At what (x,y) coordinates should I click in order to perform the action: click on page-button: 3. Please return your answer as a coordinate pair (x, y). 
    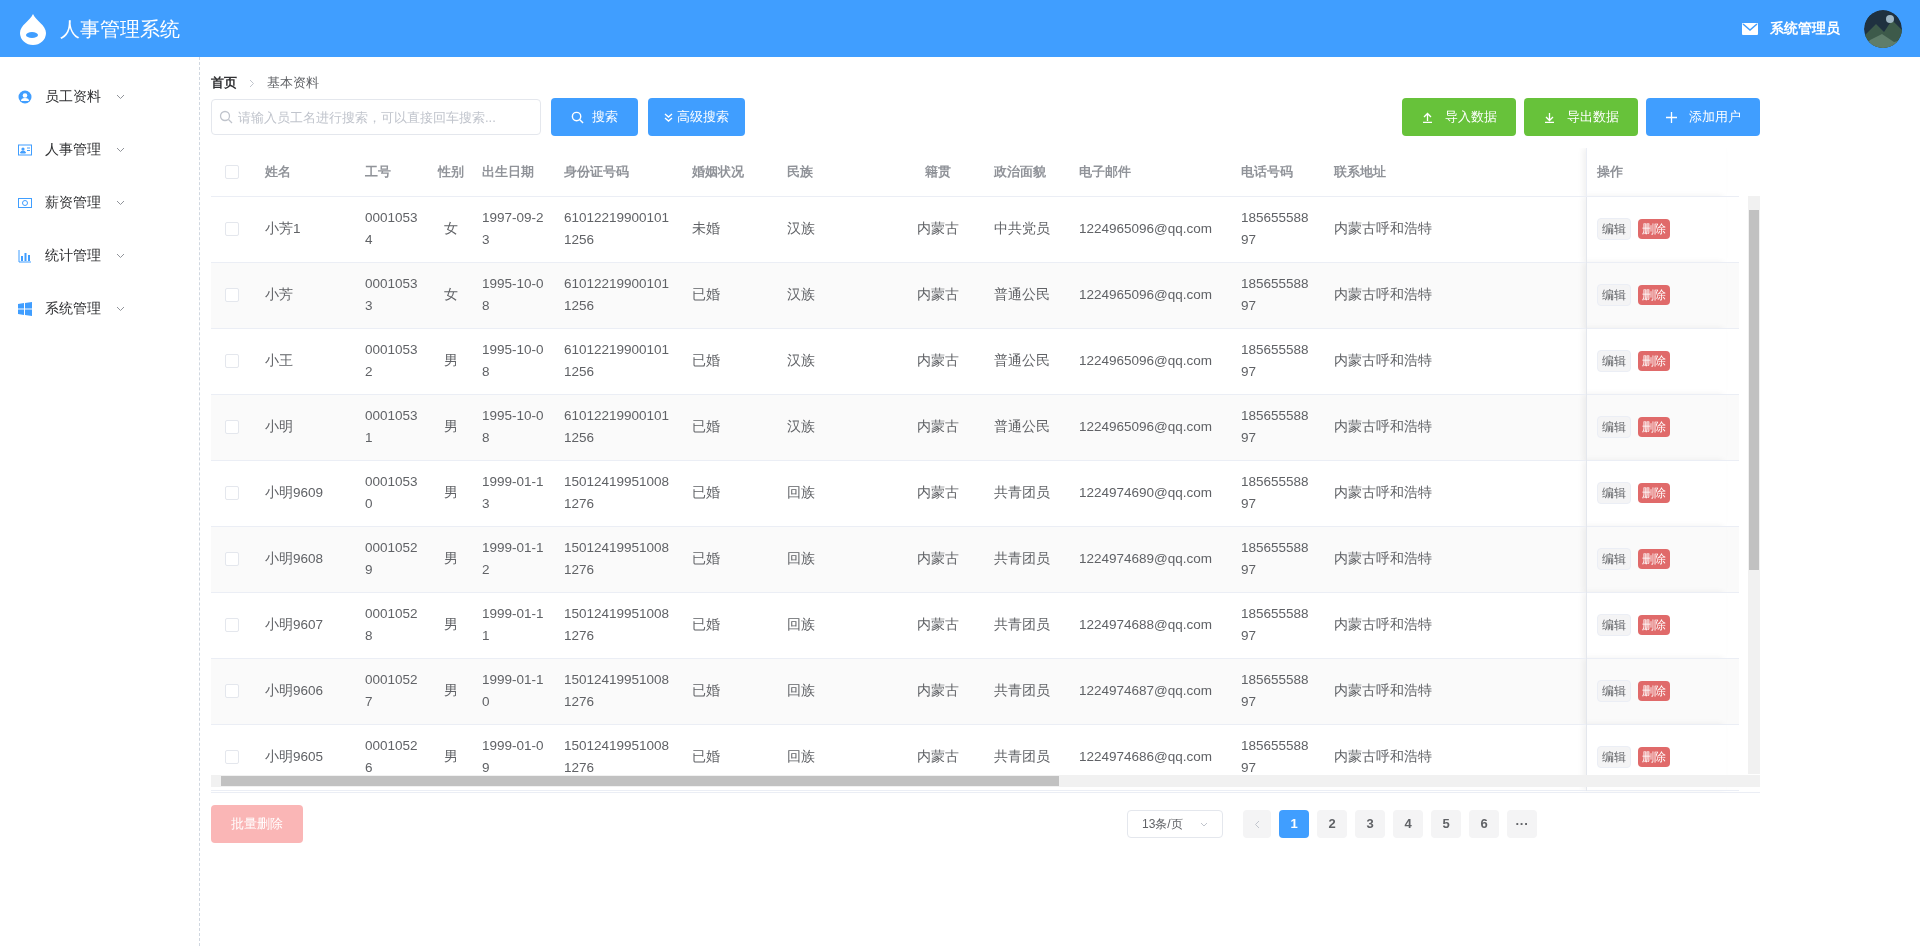
    Looking at the image, I should click on (1370, 824).